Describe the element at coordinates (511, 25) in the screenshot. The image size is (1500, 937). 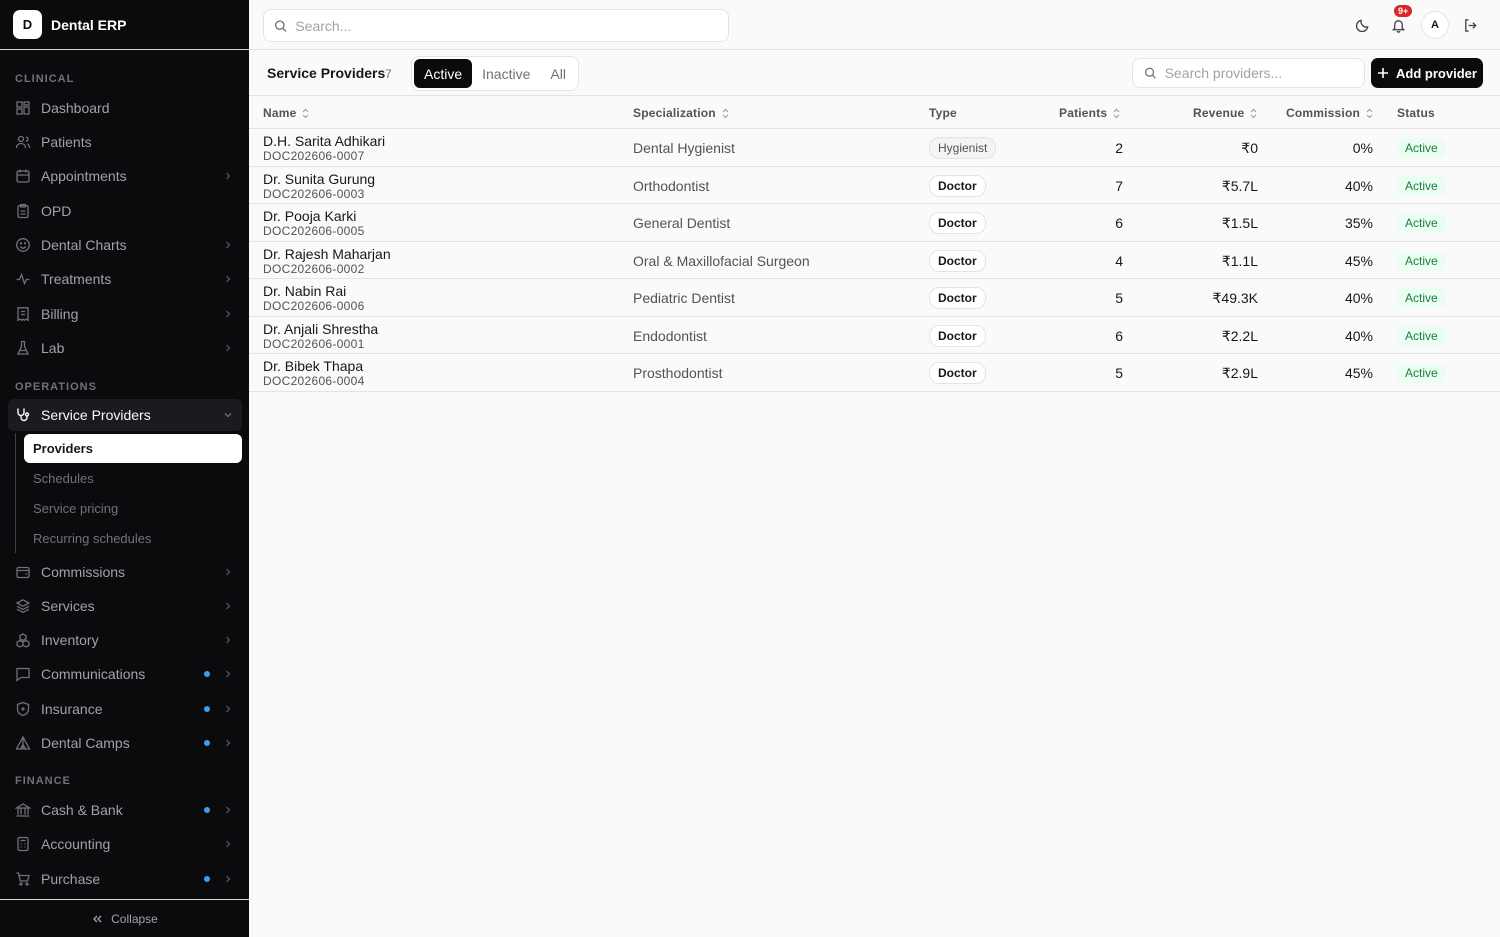
I see `global-search-input` at that location.